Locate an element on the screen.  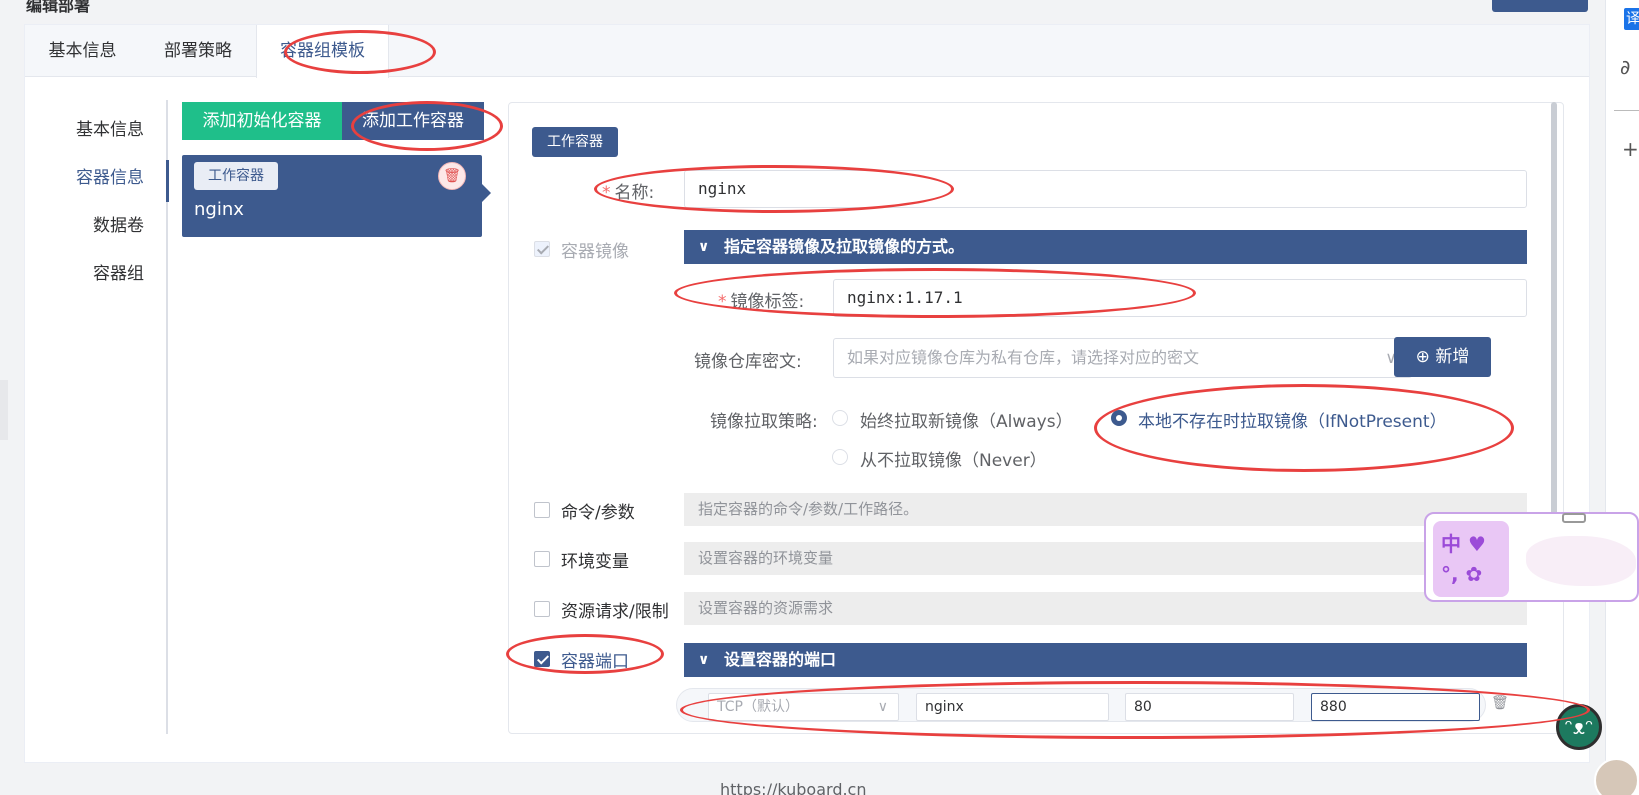
pull-policy-never-radio is located at coordinates (840, 457).